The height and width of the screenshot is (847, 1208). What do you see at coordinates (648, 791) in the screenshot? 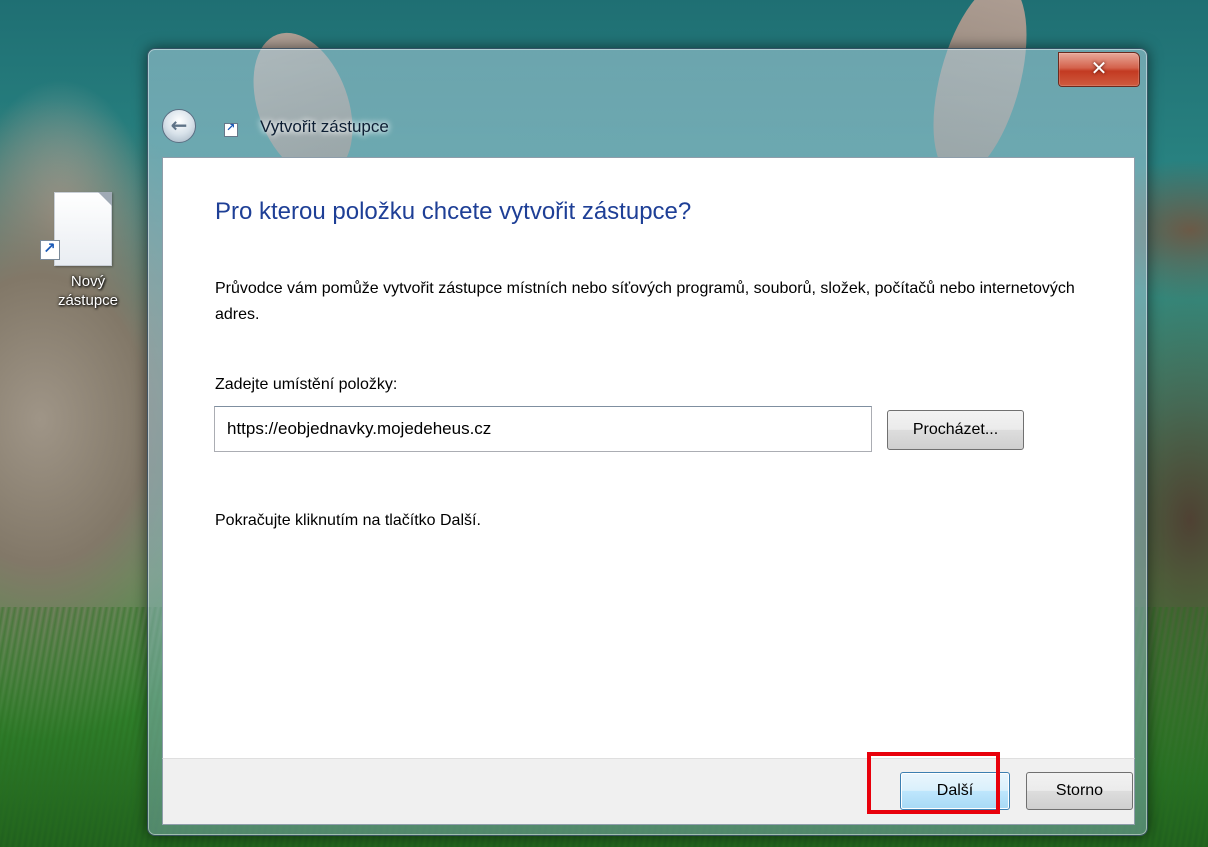
I see `wizard-footer: Další Storno` at bounding box center [648, 791].